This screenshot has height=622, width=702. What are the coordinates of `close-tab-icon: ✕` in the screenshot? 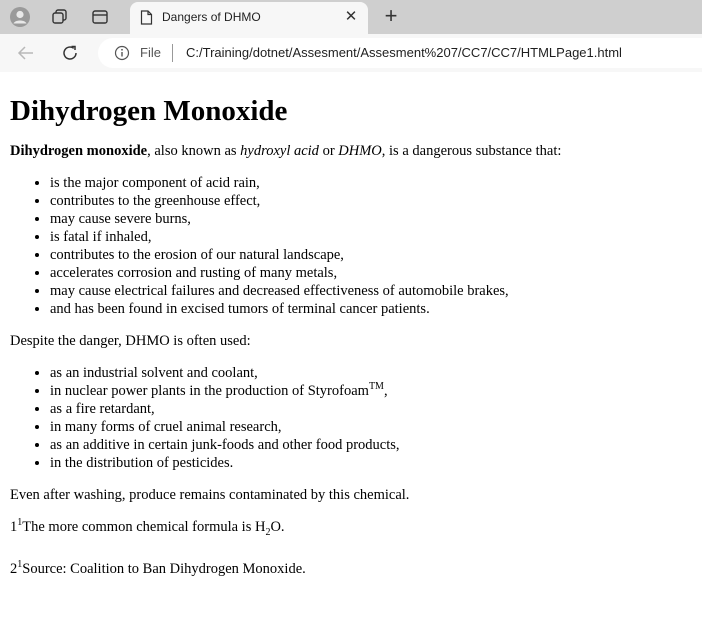 It's located at (351, 17).